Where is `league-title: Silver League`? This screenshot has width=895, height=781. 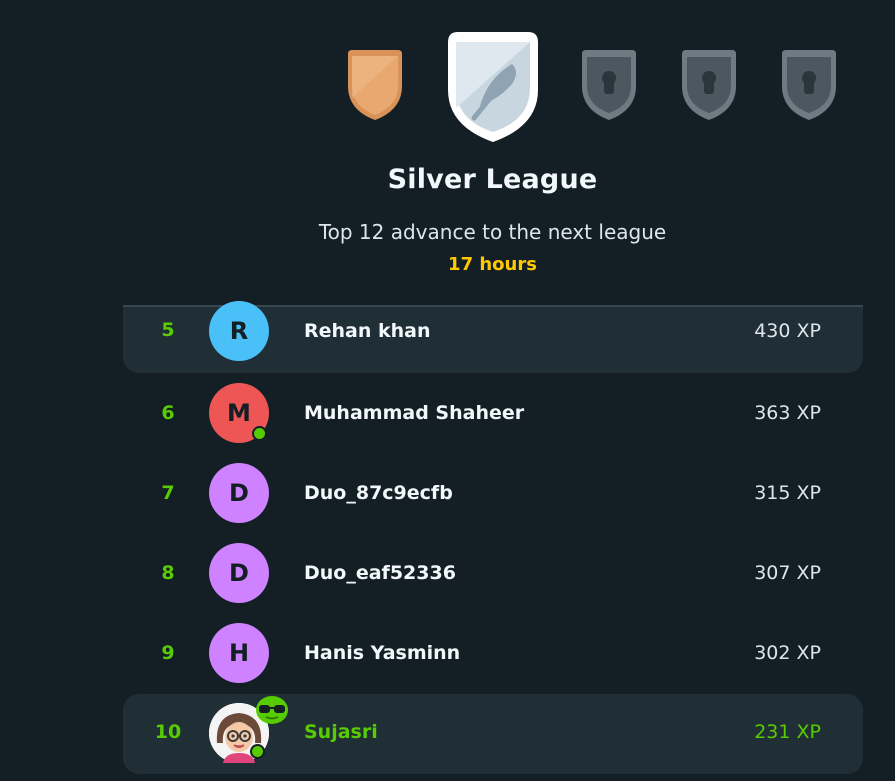
league-title: Silver League is located at coordinates (492, 179).